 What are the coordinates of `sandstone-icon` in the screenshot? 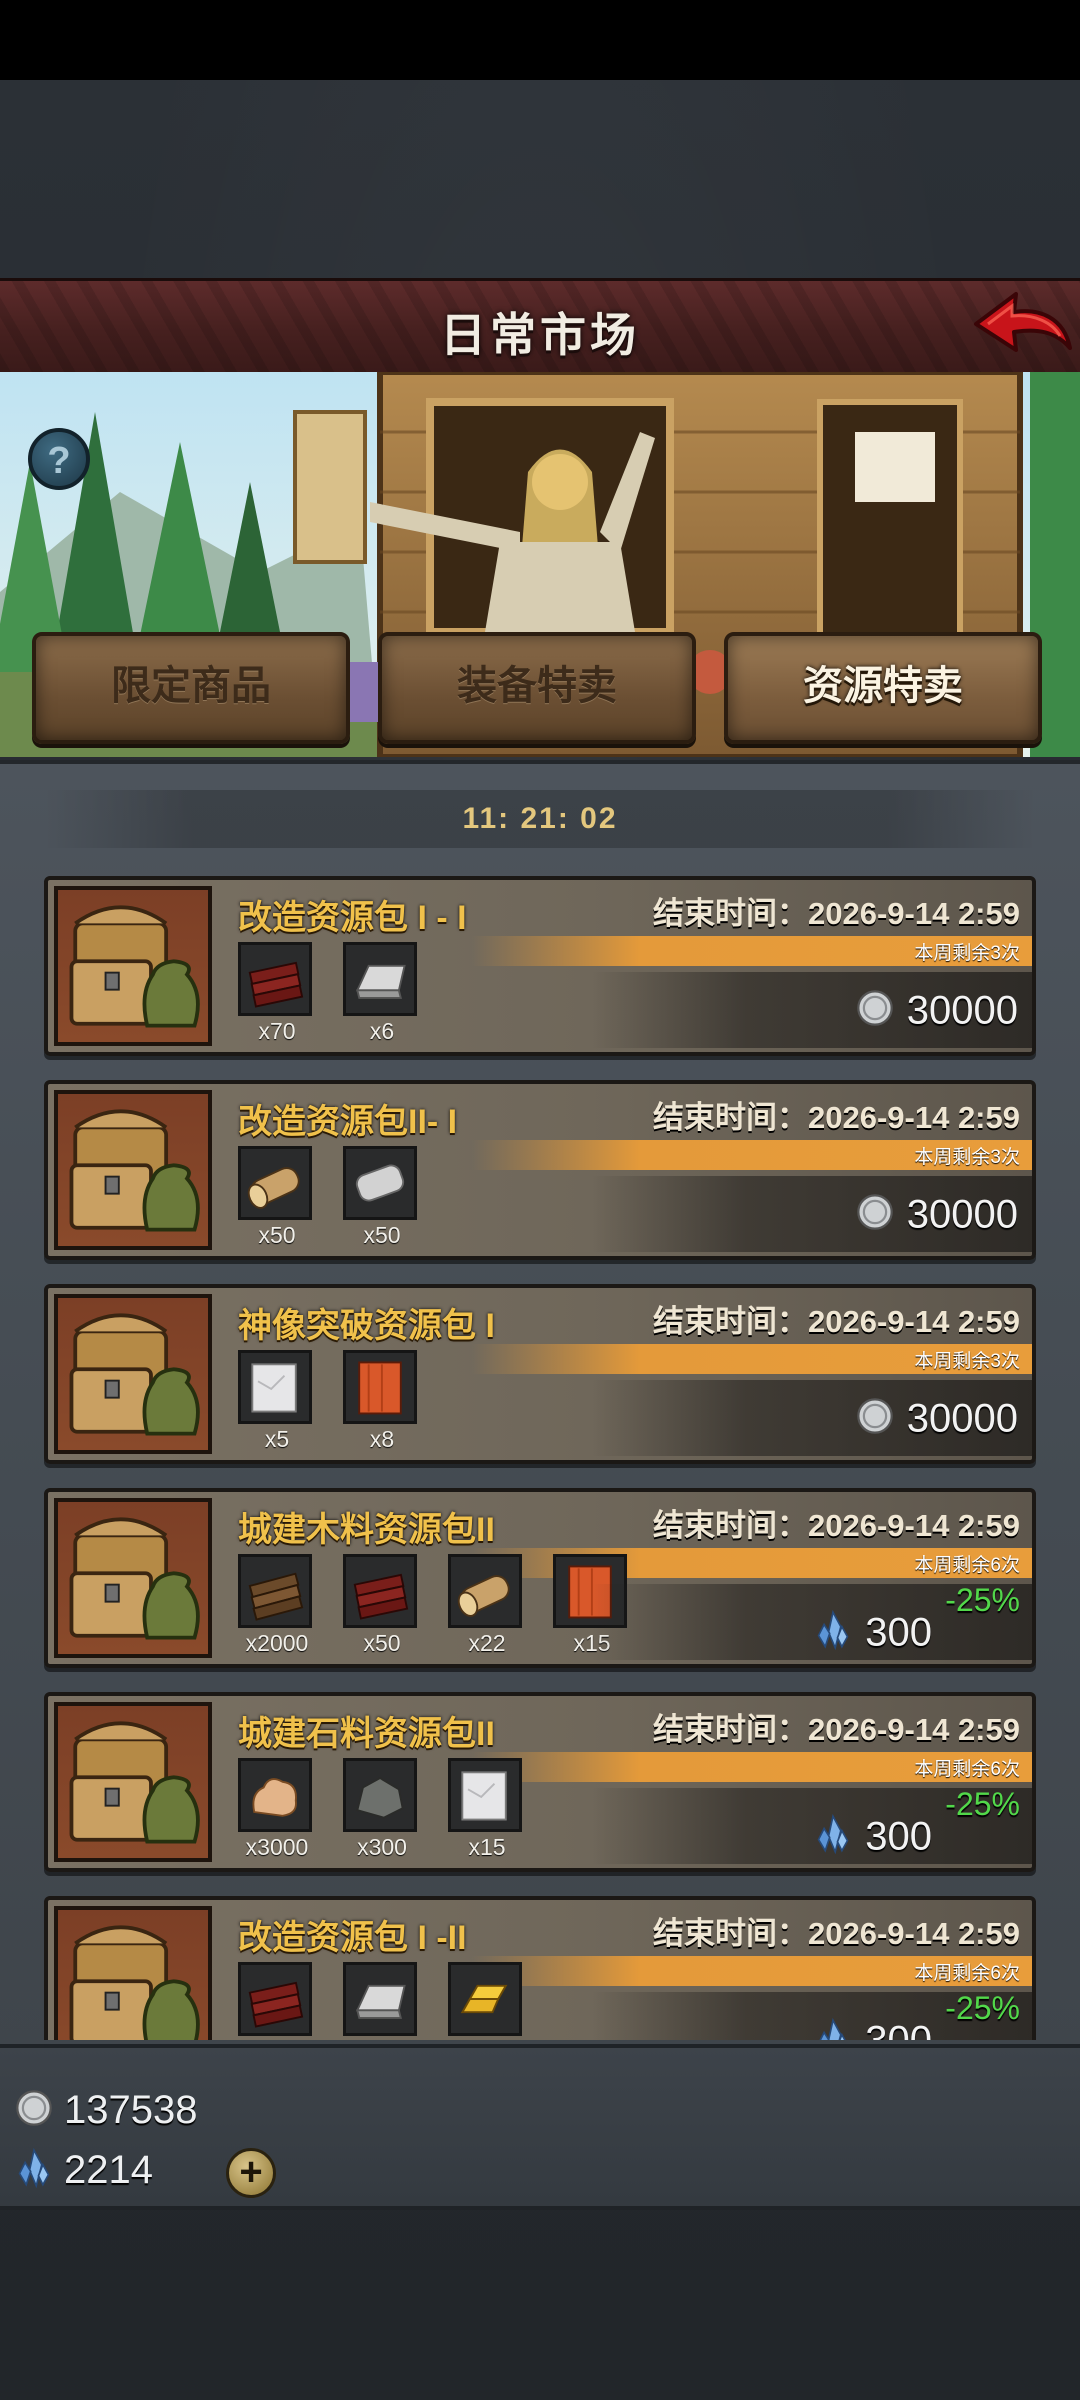 It's located at (275, 1795).